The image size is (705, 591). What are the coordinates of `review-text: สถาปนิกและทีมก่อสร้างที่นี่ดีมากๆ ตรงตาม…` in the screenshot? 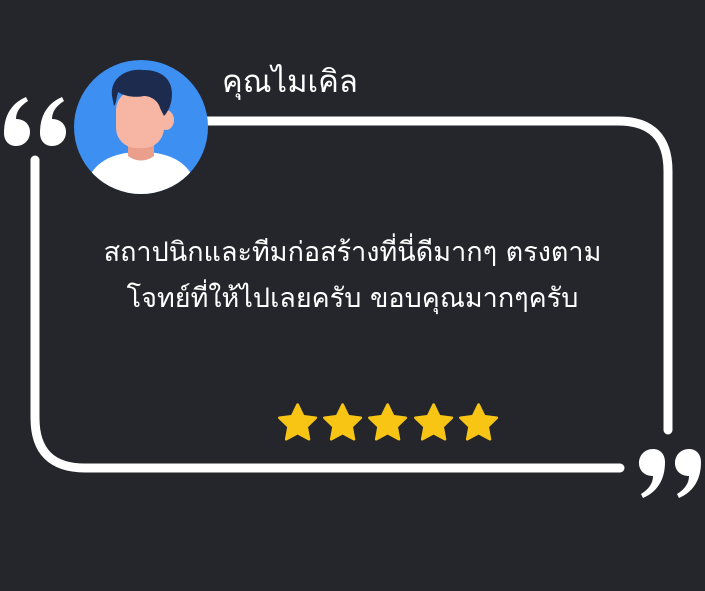 It's located at (352, 276).